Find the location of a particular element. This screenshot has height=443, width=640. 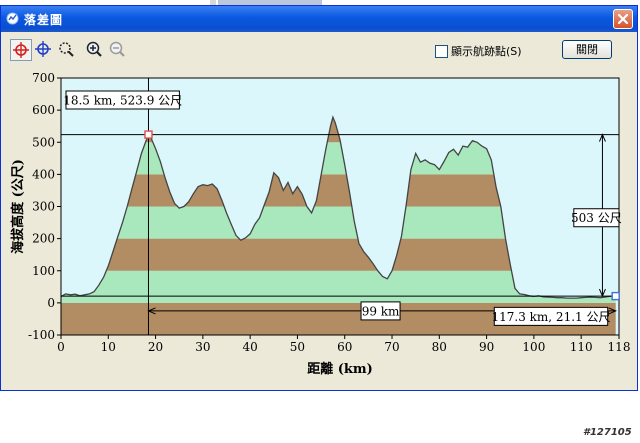

zoom-select-tool-button is located at coordinates (67, 50).